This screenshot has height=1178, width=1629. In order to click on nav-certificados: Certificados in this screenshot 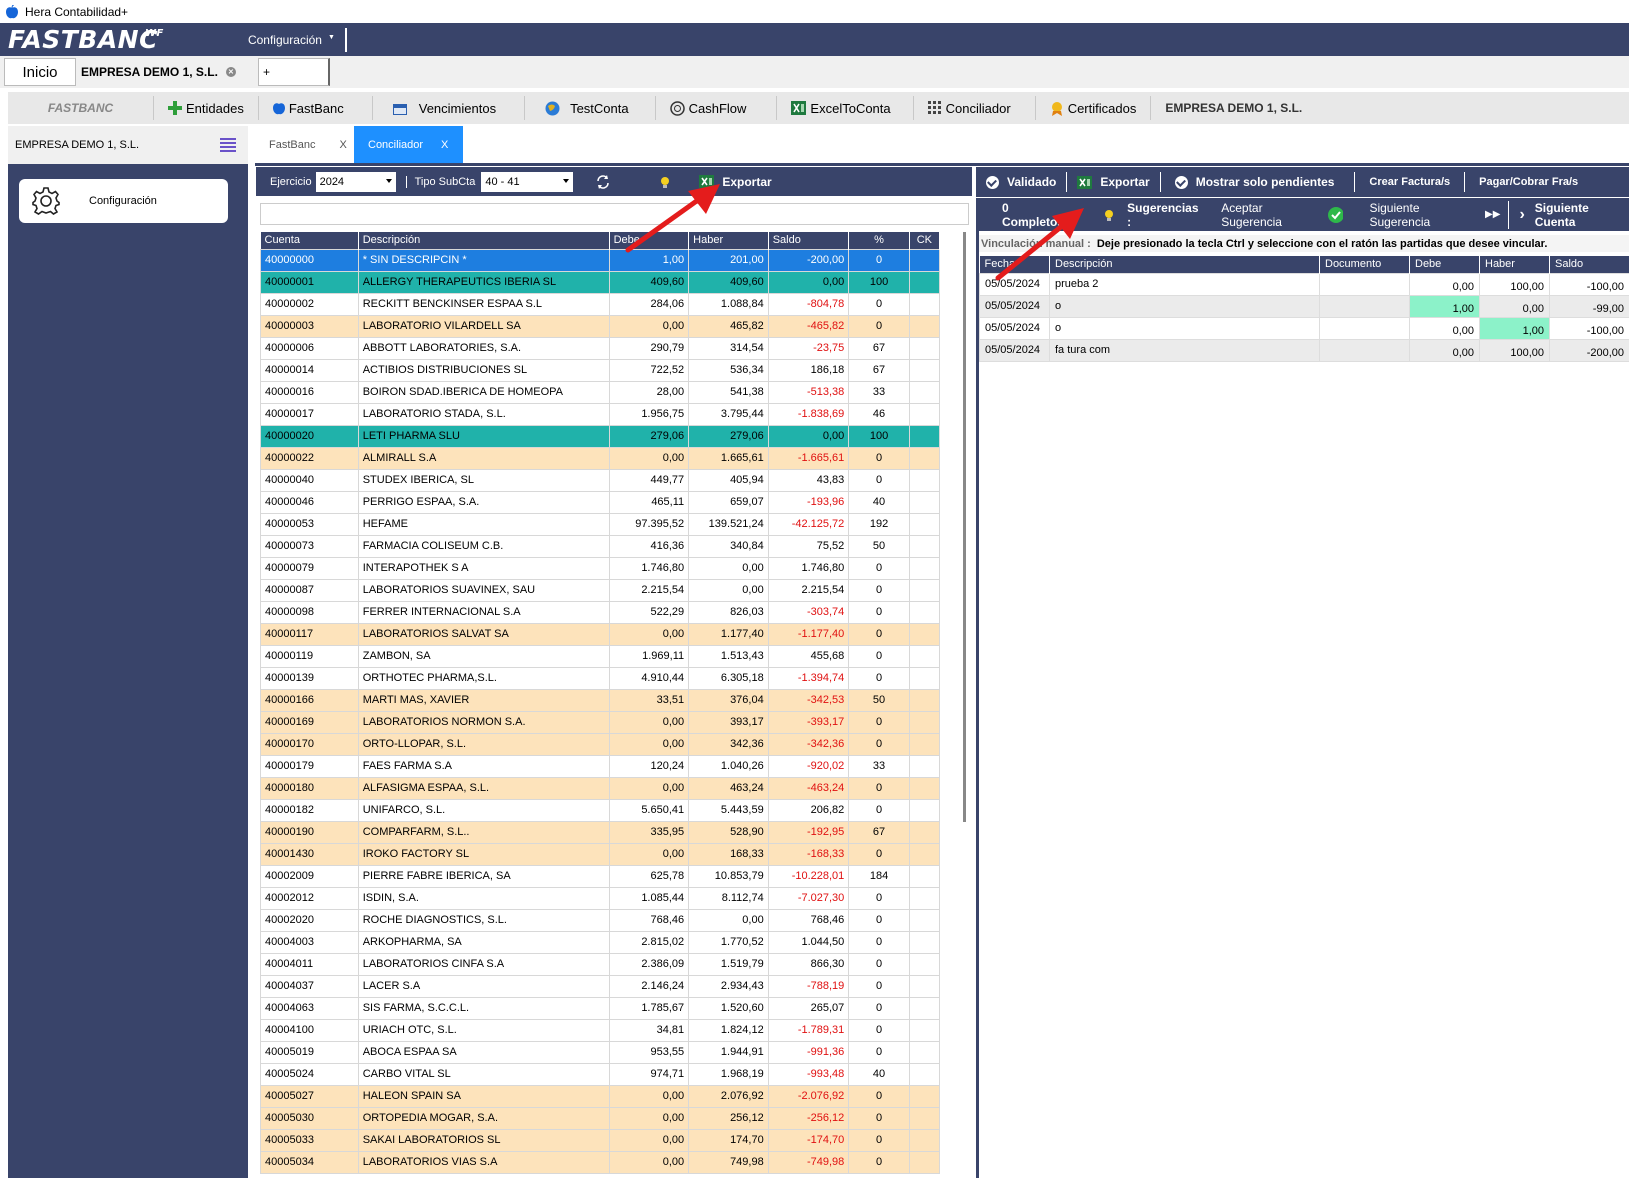, I will do `click(1094, 108)`.